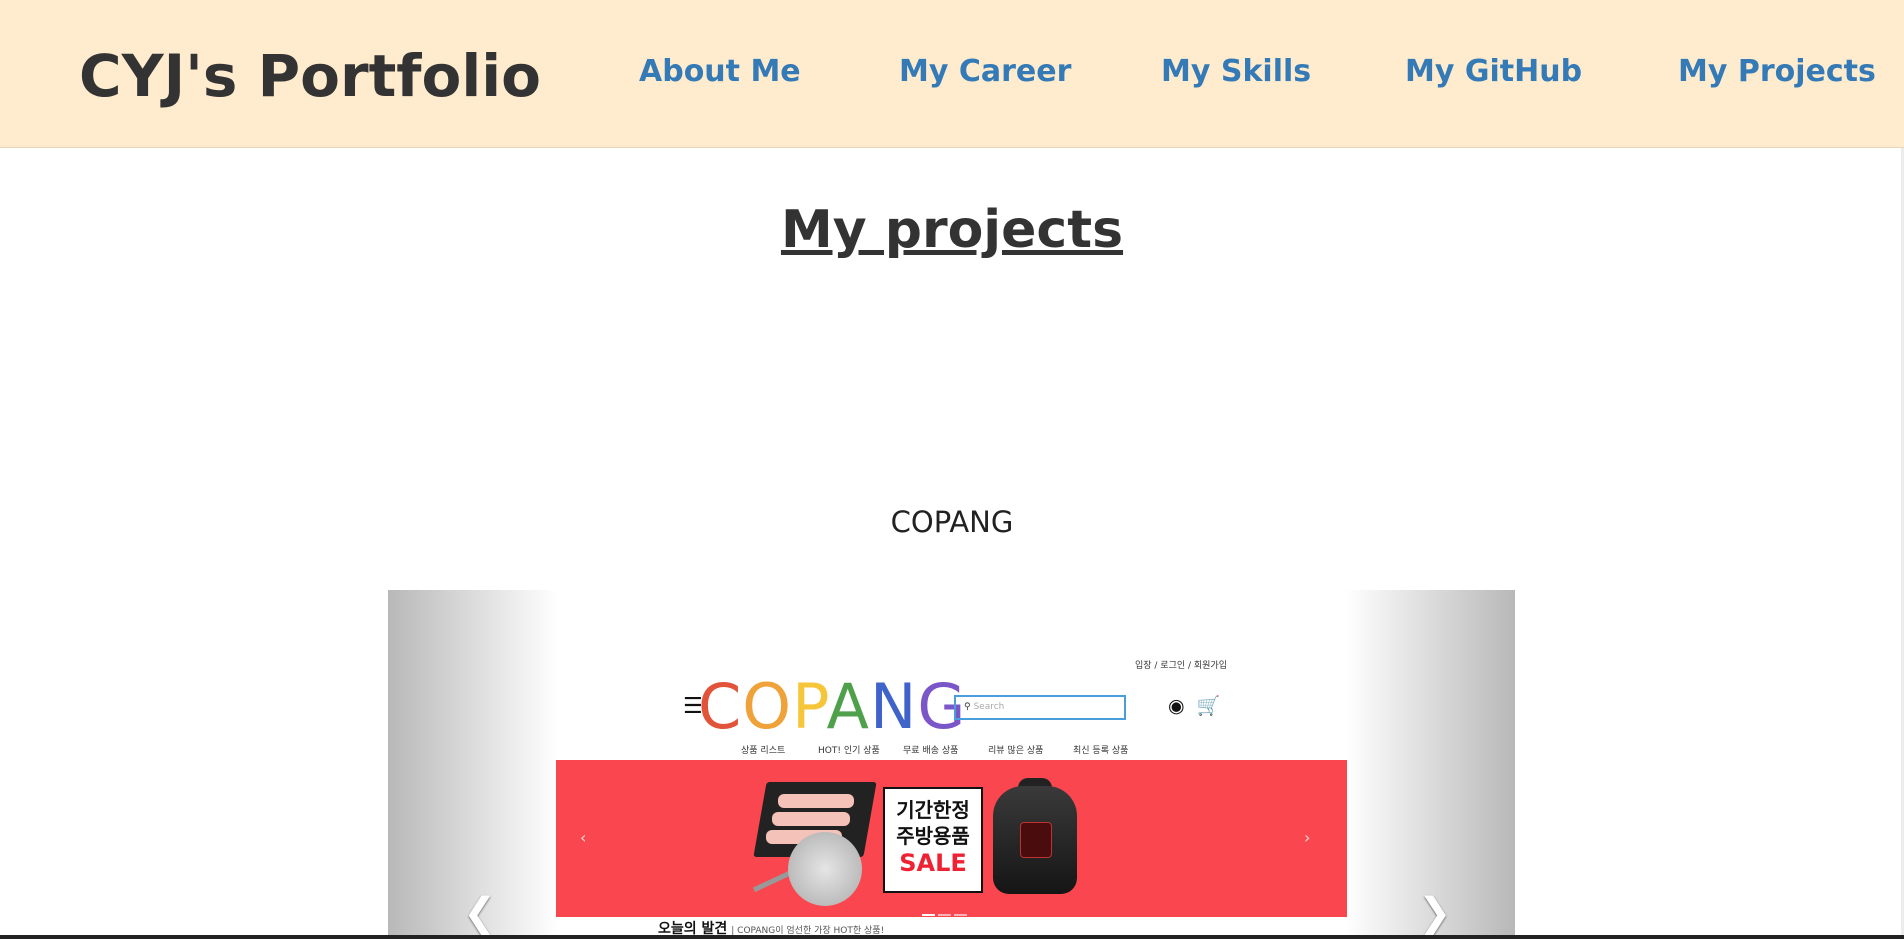 The width and height of the screenshot is (1904, 939). What do you see at coordinates (848, 706) in the screenshot?
I see `logo-letter: A` at bounding box center [848, 706].